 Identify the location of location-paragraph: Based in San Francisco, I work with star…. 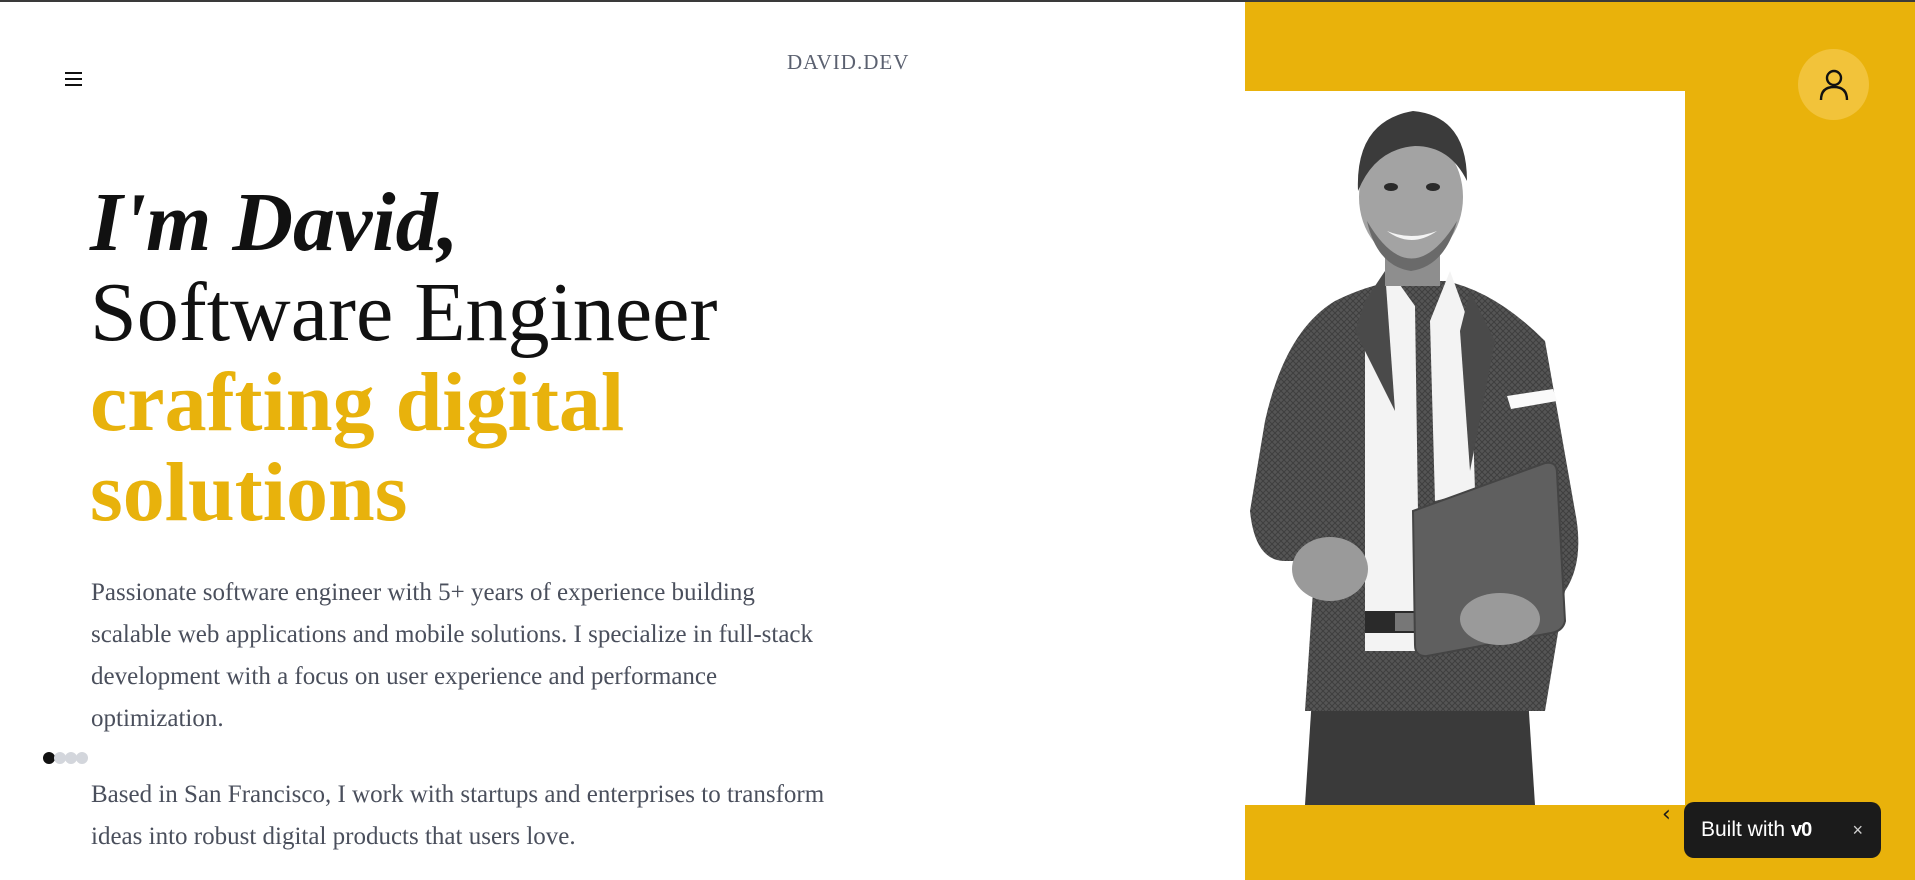
(458, 815).